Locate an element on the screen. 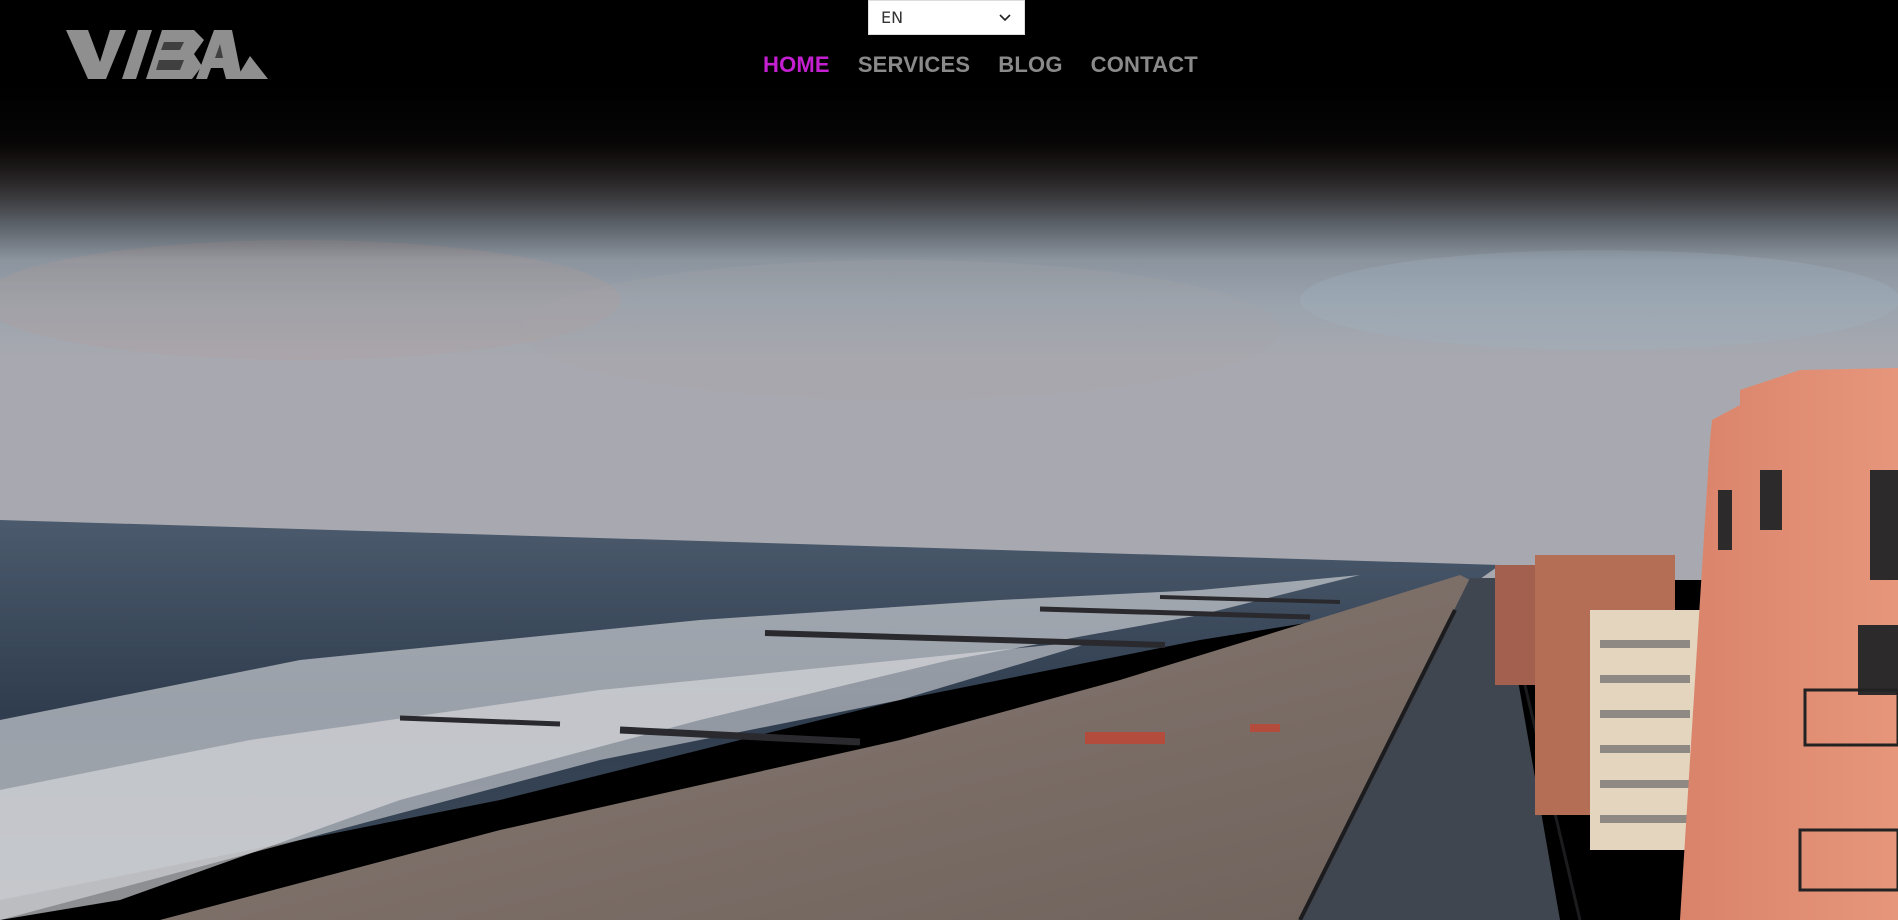  nav-item-home: HOME is located at coordinates (796, 65).